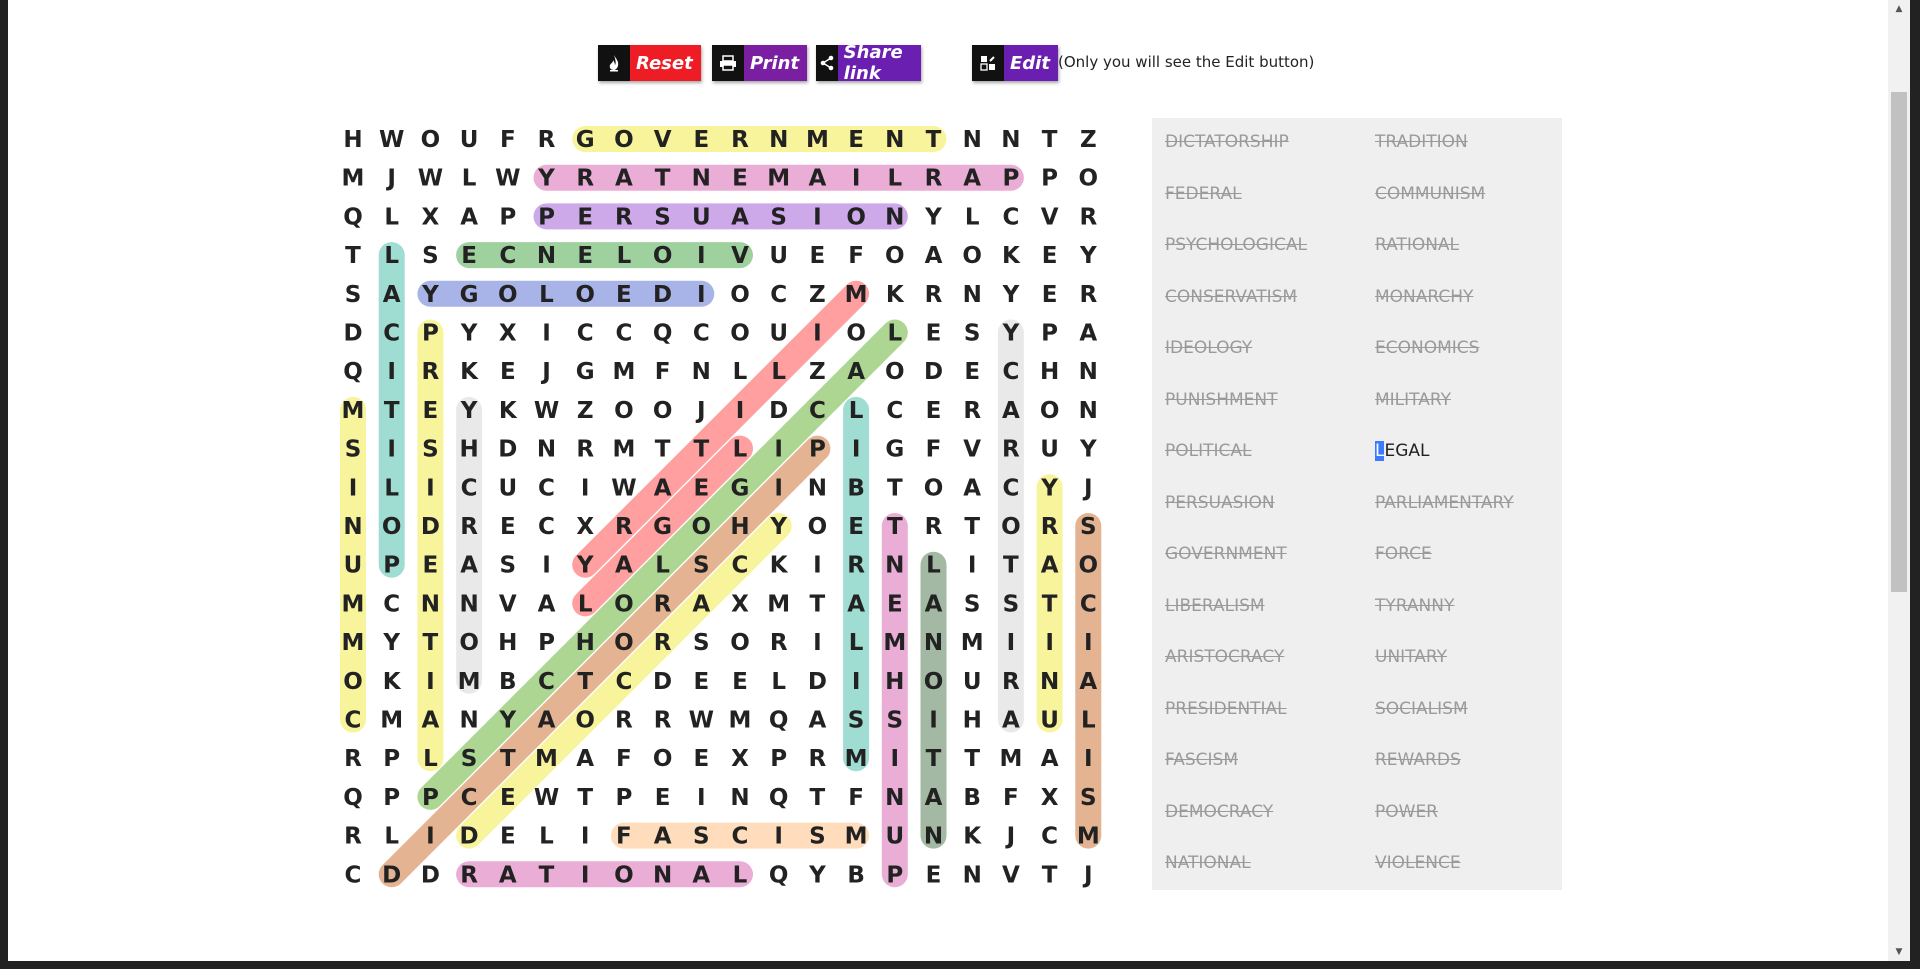  I want to click on word-list-item: MILITARY, so click(1413, 400).